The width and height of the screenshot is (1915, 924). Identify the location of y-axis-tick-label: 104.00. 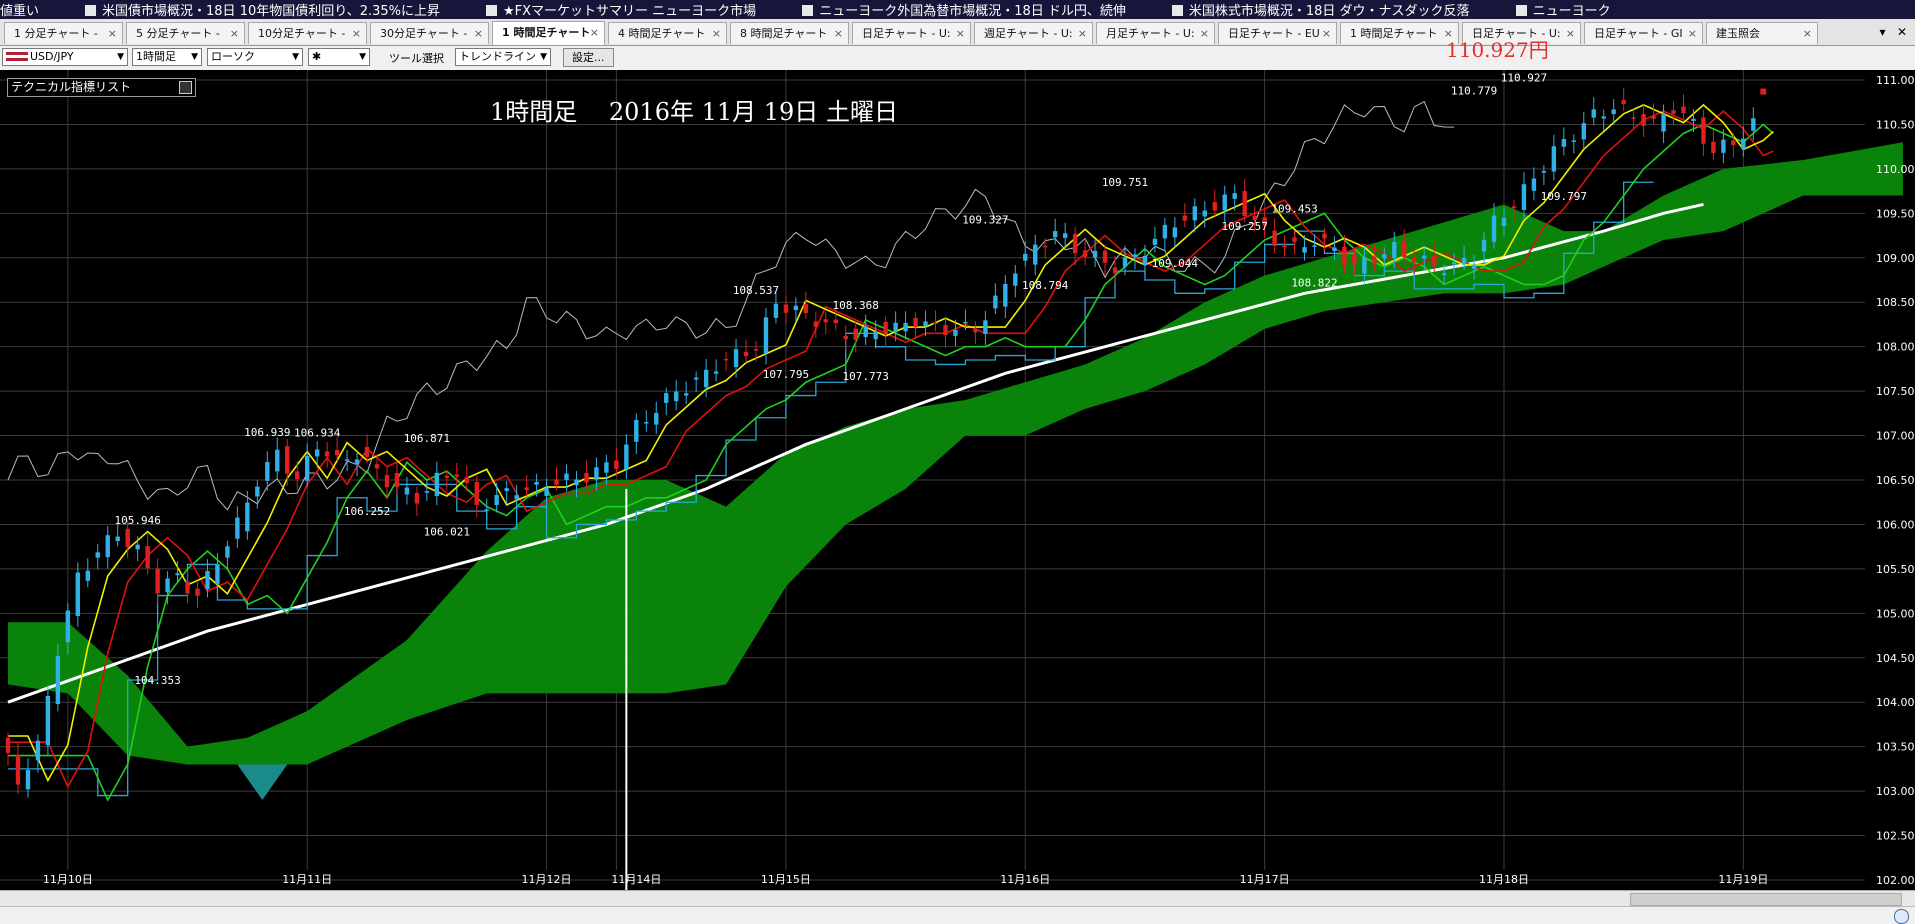
(1895, 702).